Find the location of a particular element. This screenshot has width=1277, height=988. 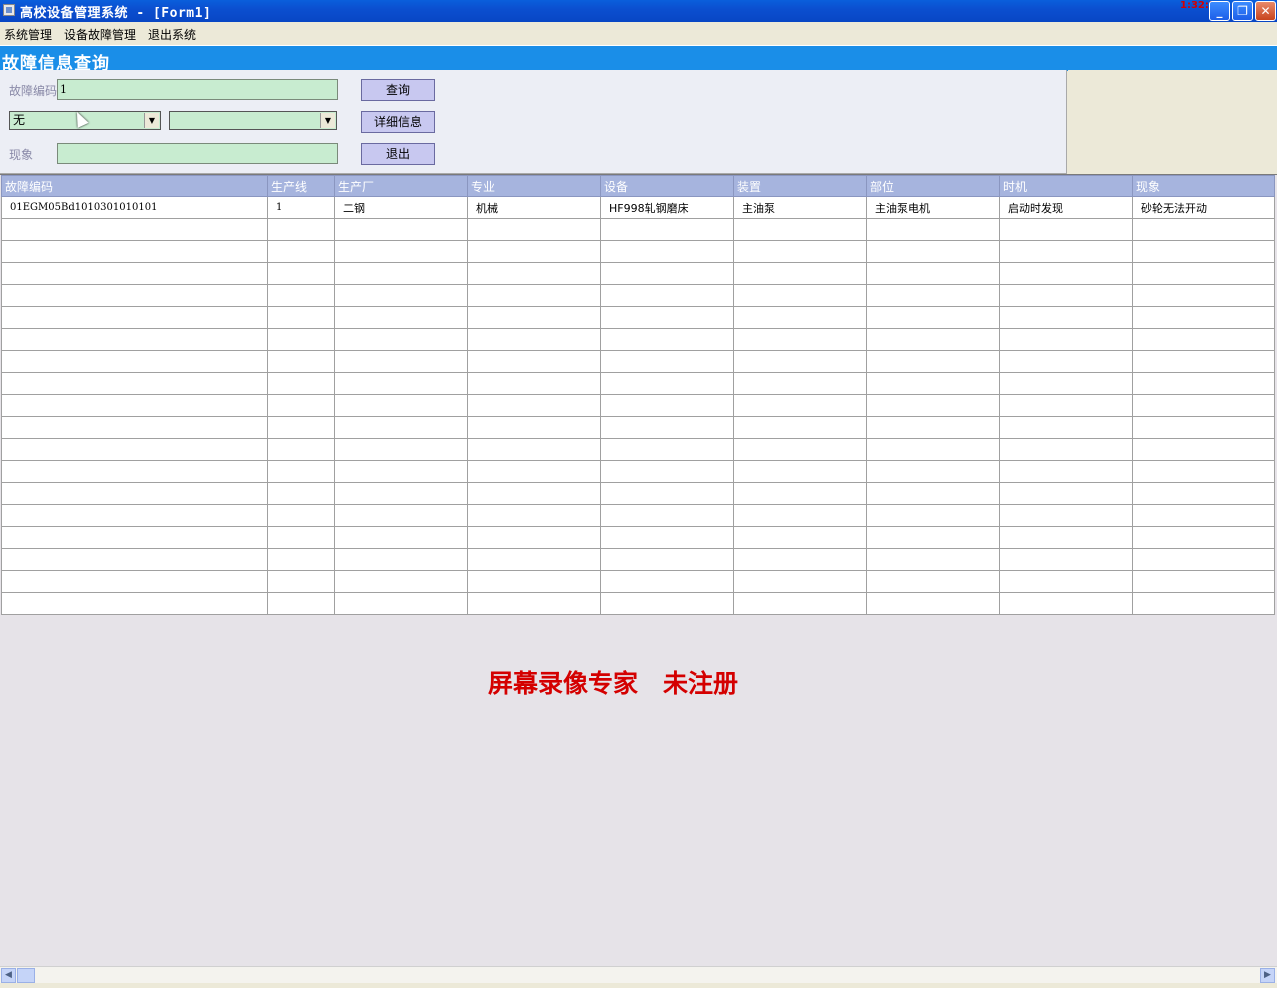

restore-button: ❐ is located at coordinates (1242, 11).